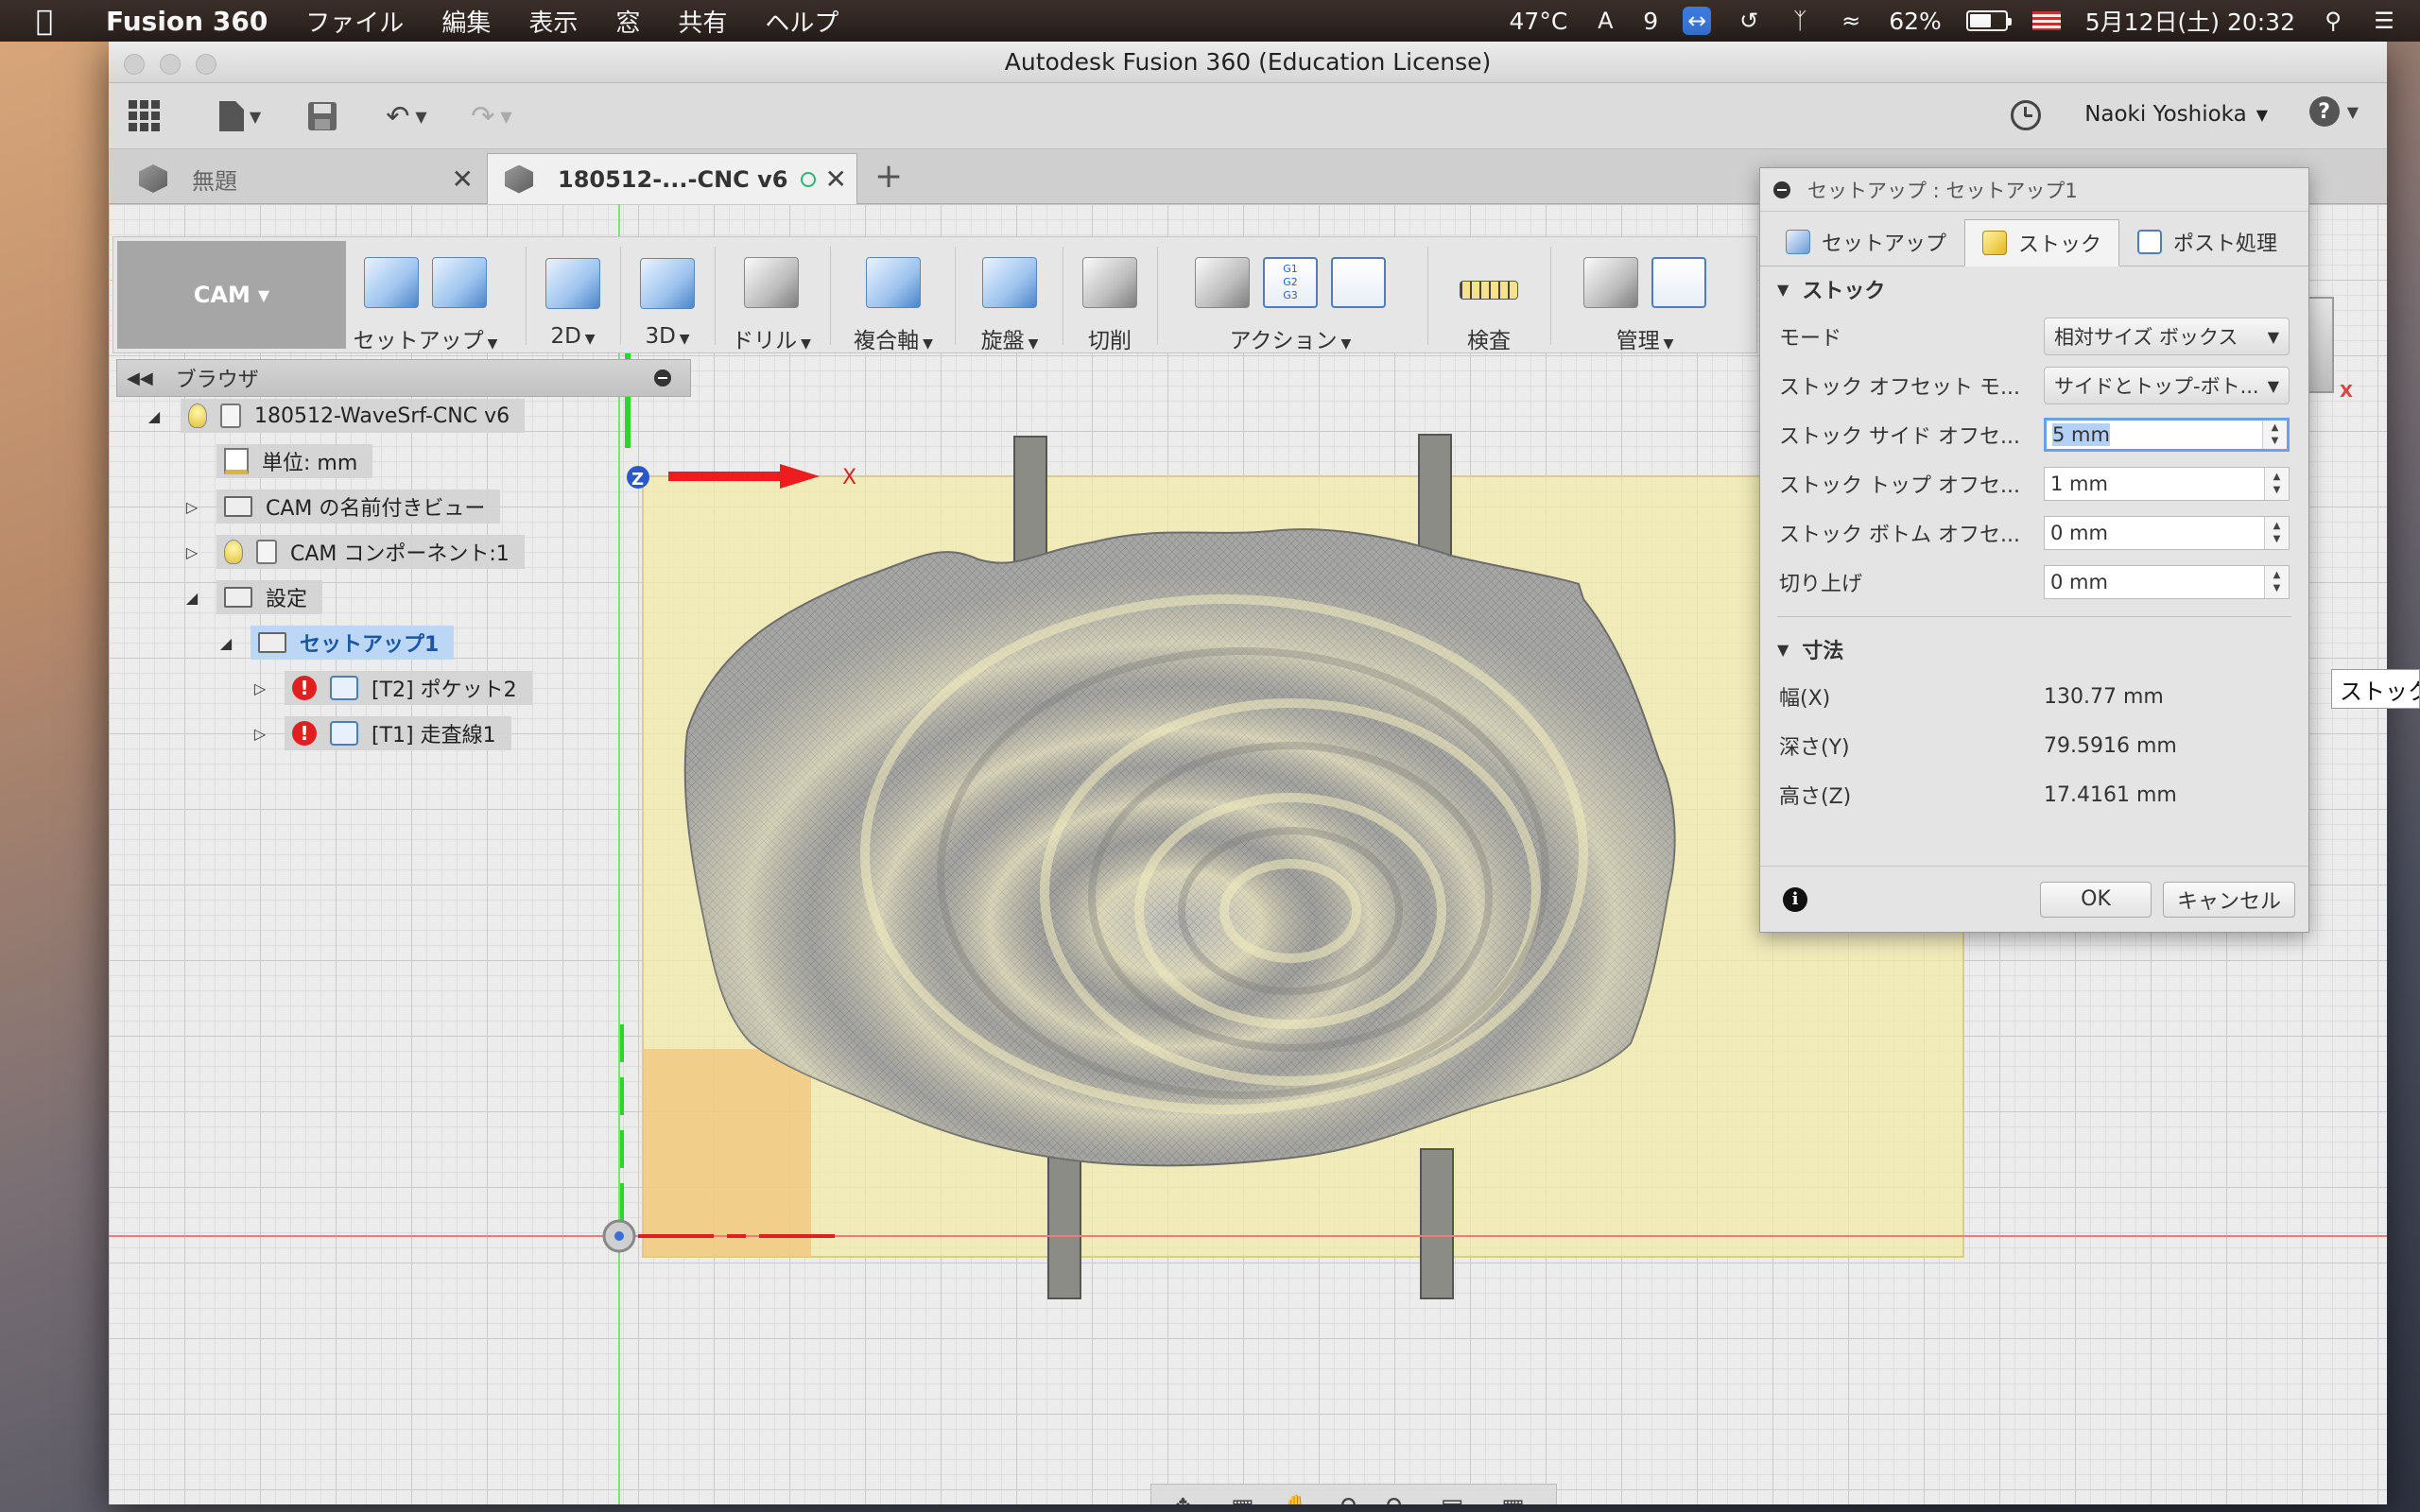  What do you see at coordinates (2167, 385) in the screenshot?
I see `offset-mode-select: サイドとトップ-ボト... ▼` at bounding box center [2167, 385].